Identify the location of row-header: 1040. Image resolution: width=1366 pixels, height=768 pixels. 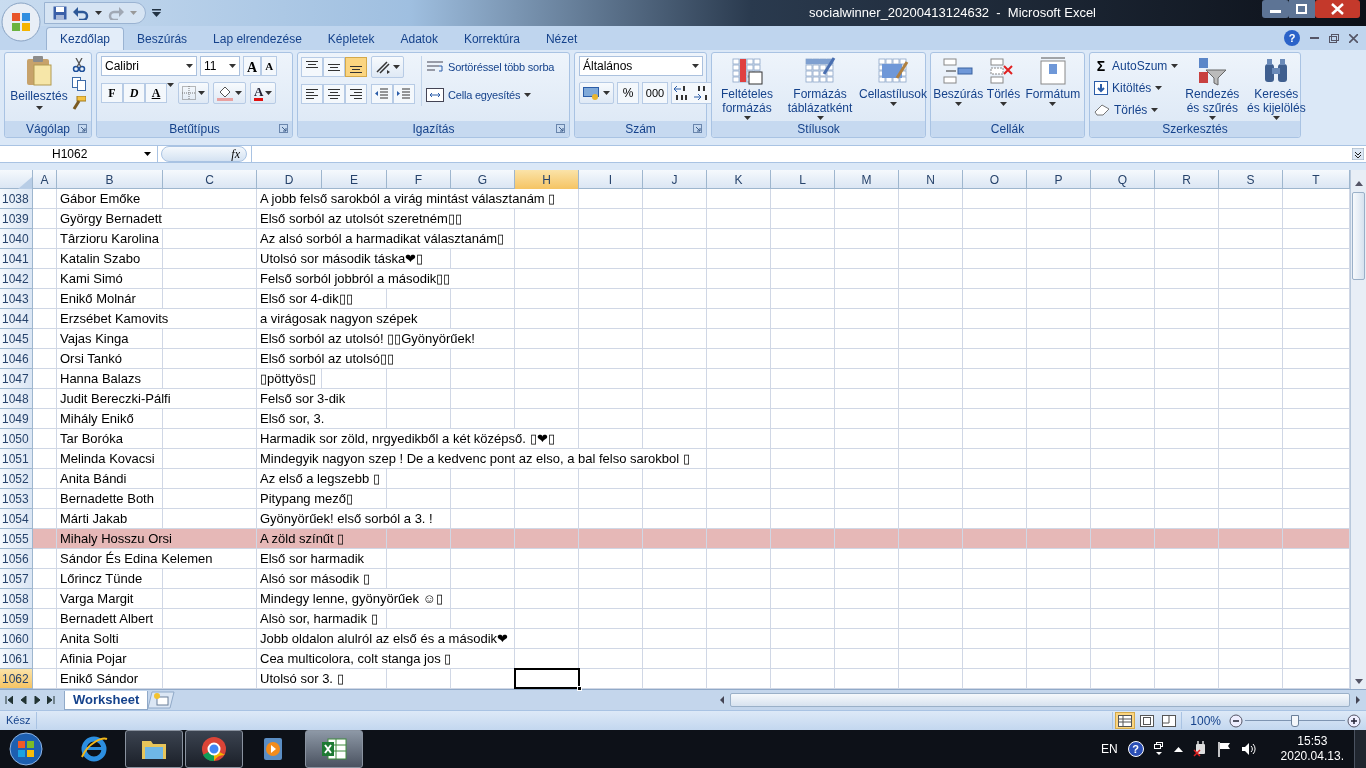
(16, 239).